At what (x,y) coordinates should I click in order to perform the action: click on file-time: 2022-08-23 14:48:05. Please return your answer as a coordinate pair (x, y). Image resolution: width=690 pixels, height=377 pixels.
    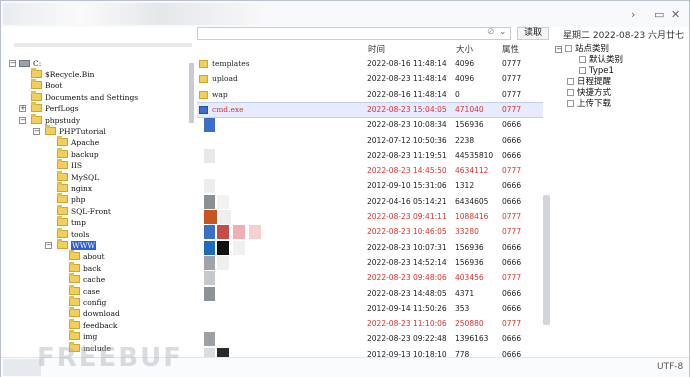
    Looking at the image, I should click on (407, 293).